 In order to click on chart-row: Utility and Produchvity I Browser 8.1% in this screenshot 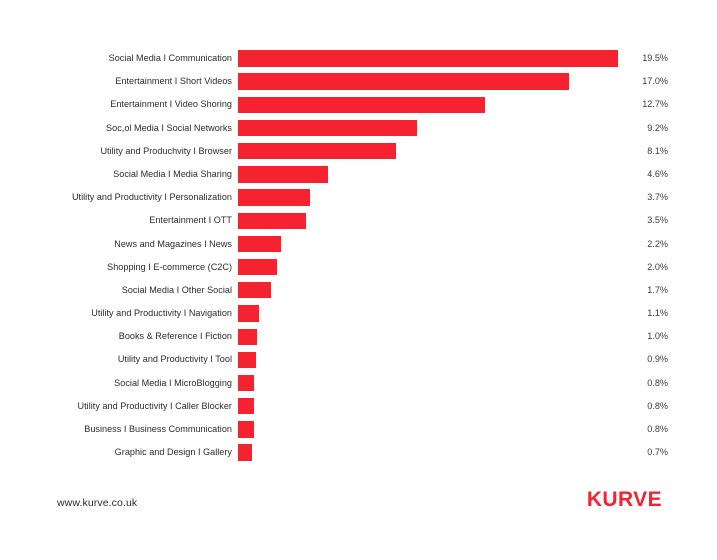, I will do `click(358, 151)`.